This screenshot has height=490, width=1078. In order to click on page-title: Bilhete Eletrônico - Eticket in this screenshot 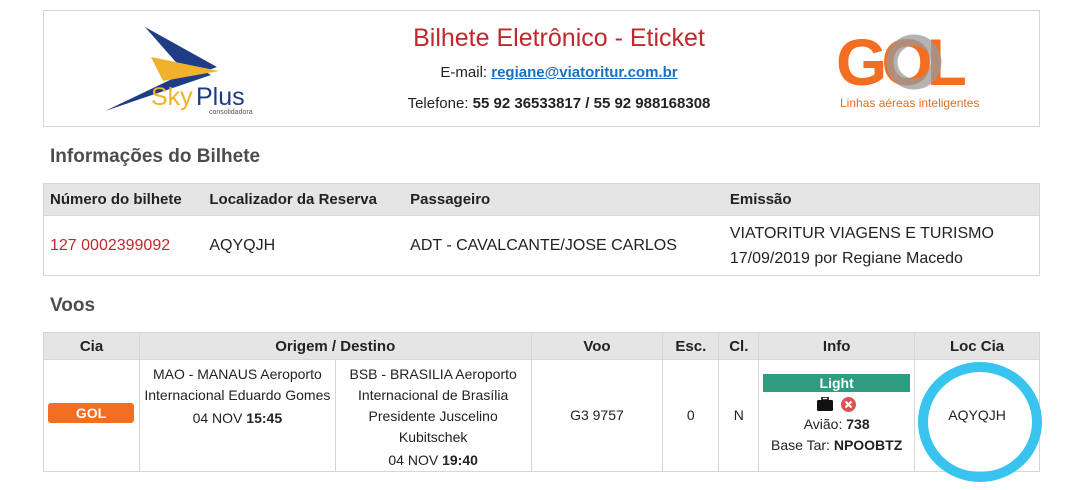, I will do `click(559, 38)`.